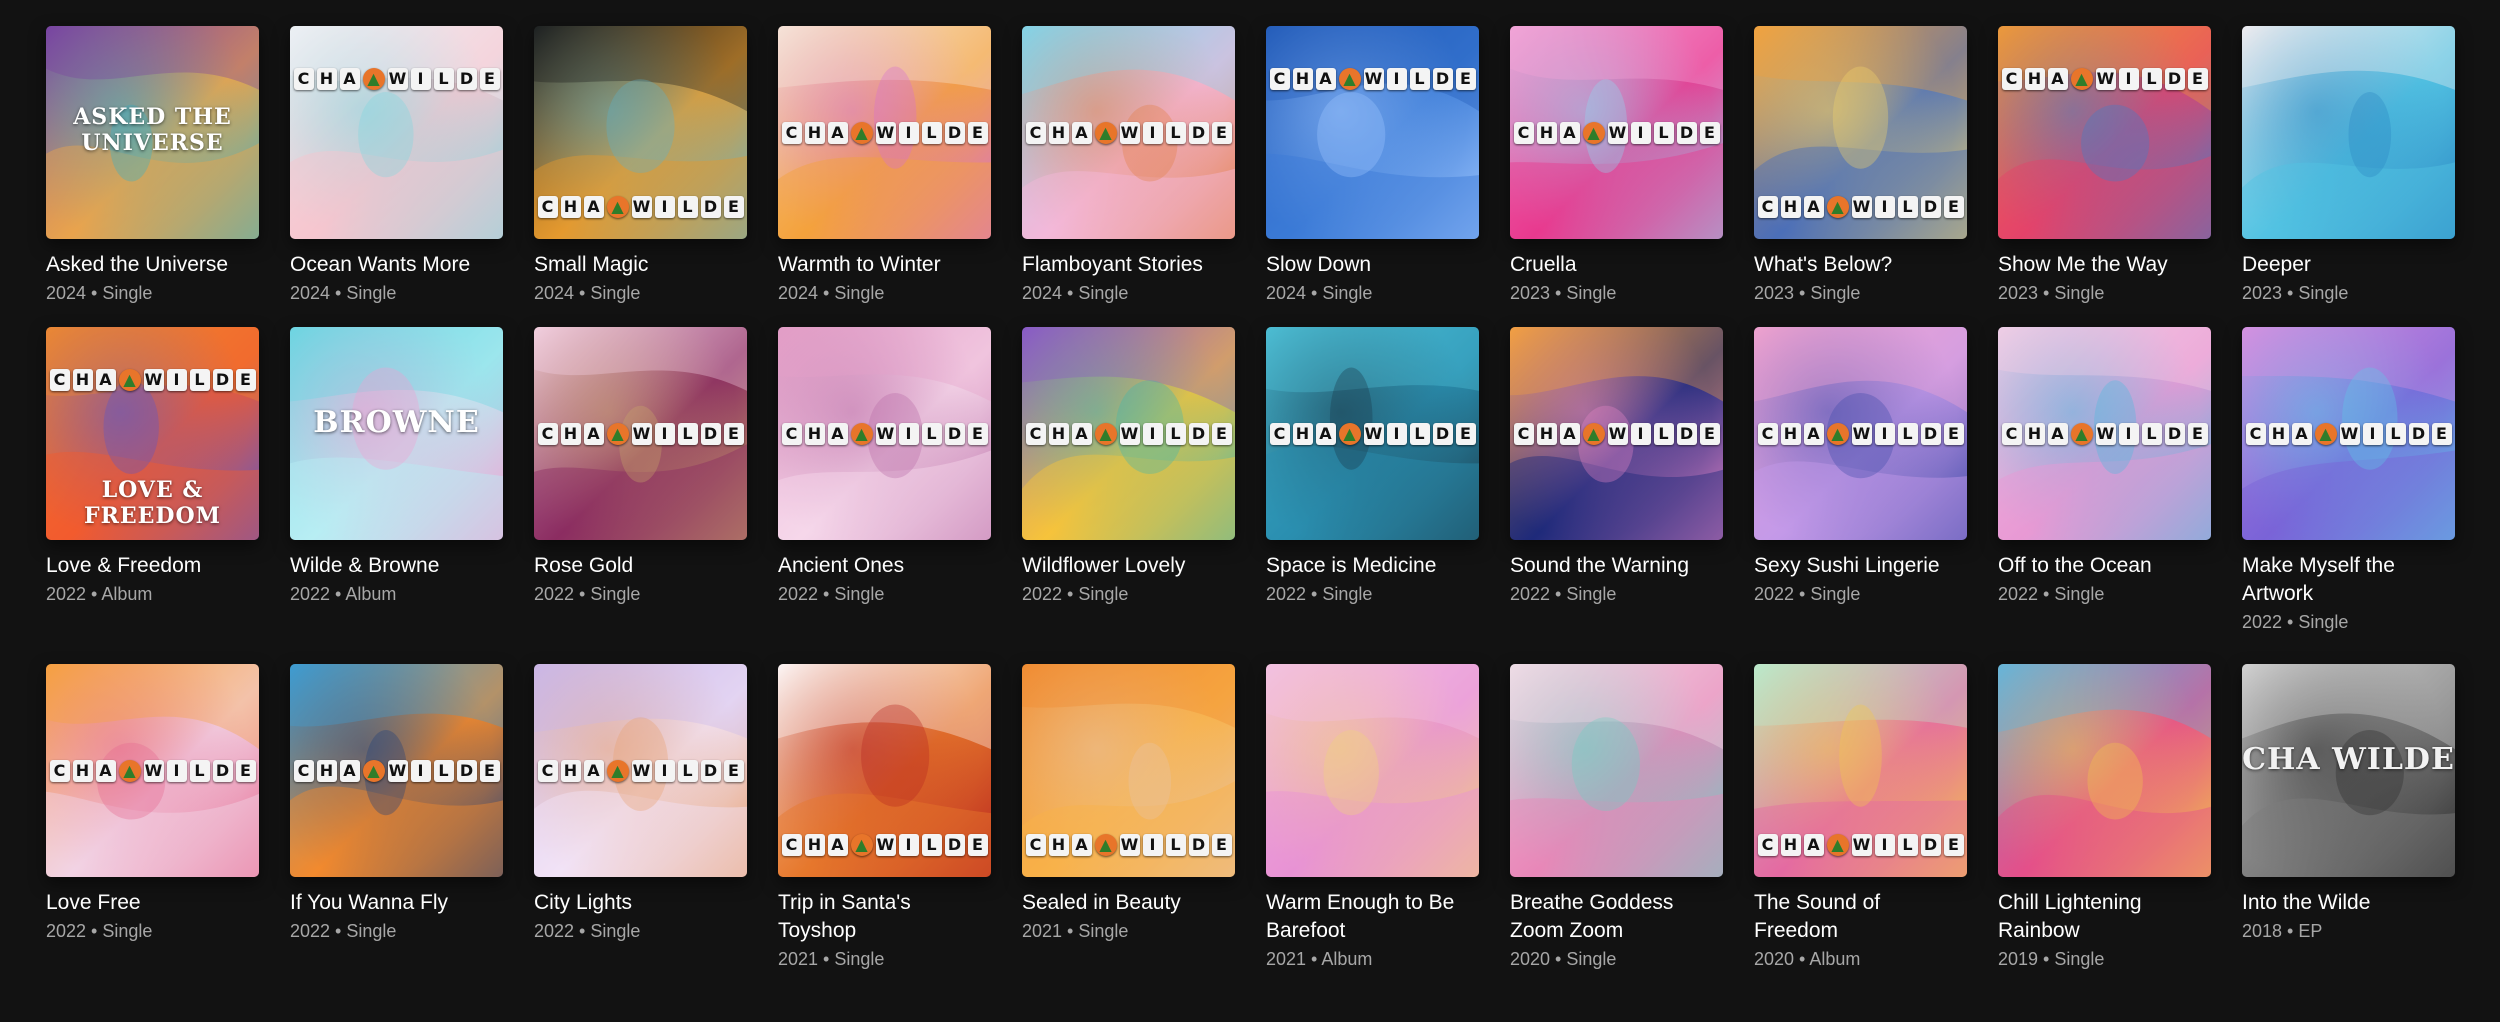 The height and width of the screenshot is (1022, 2500). Describe the element at coordinates (152, 566) in the screenshot. I see `album-title: Love & Freedom` at that location.